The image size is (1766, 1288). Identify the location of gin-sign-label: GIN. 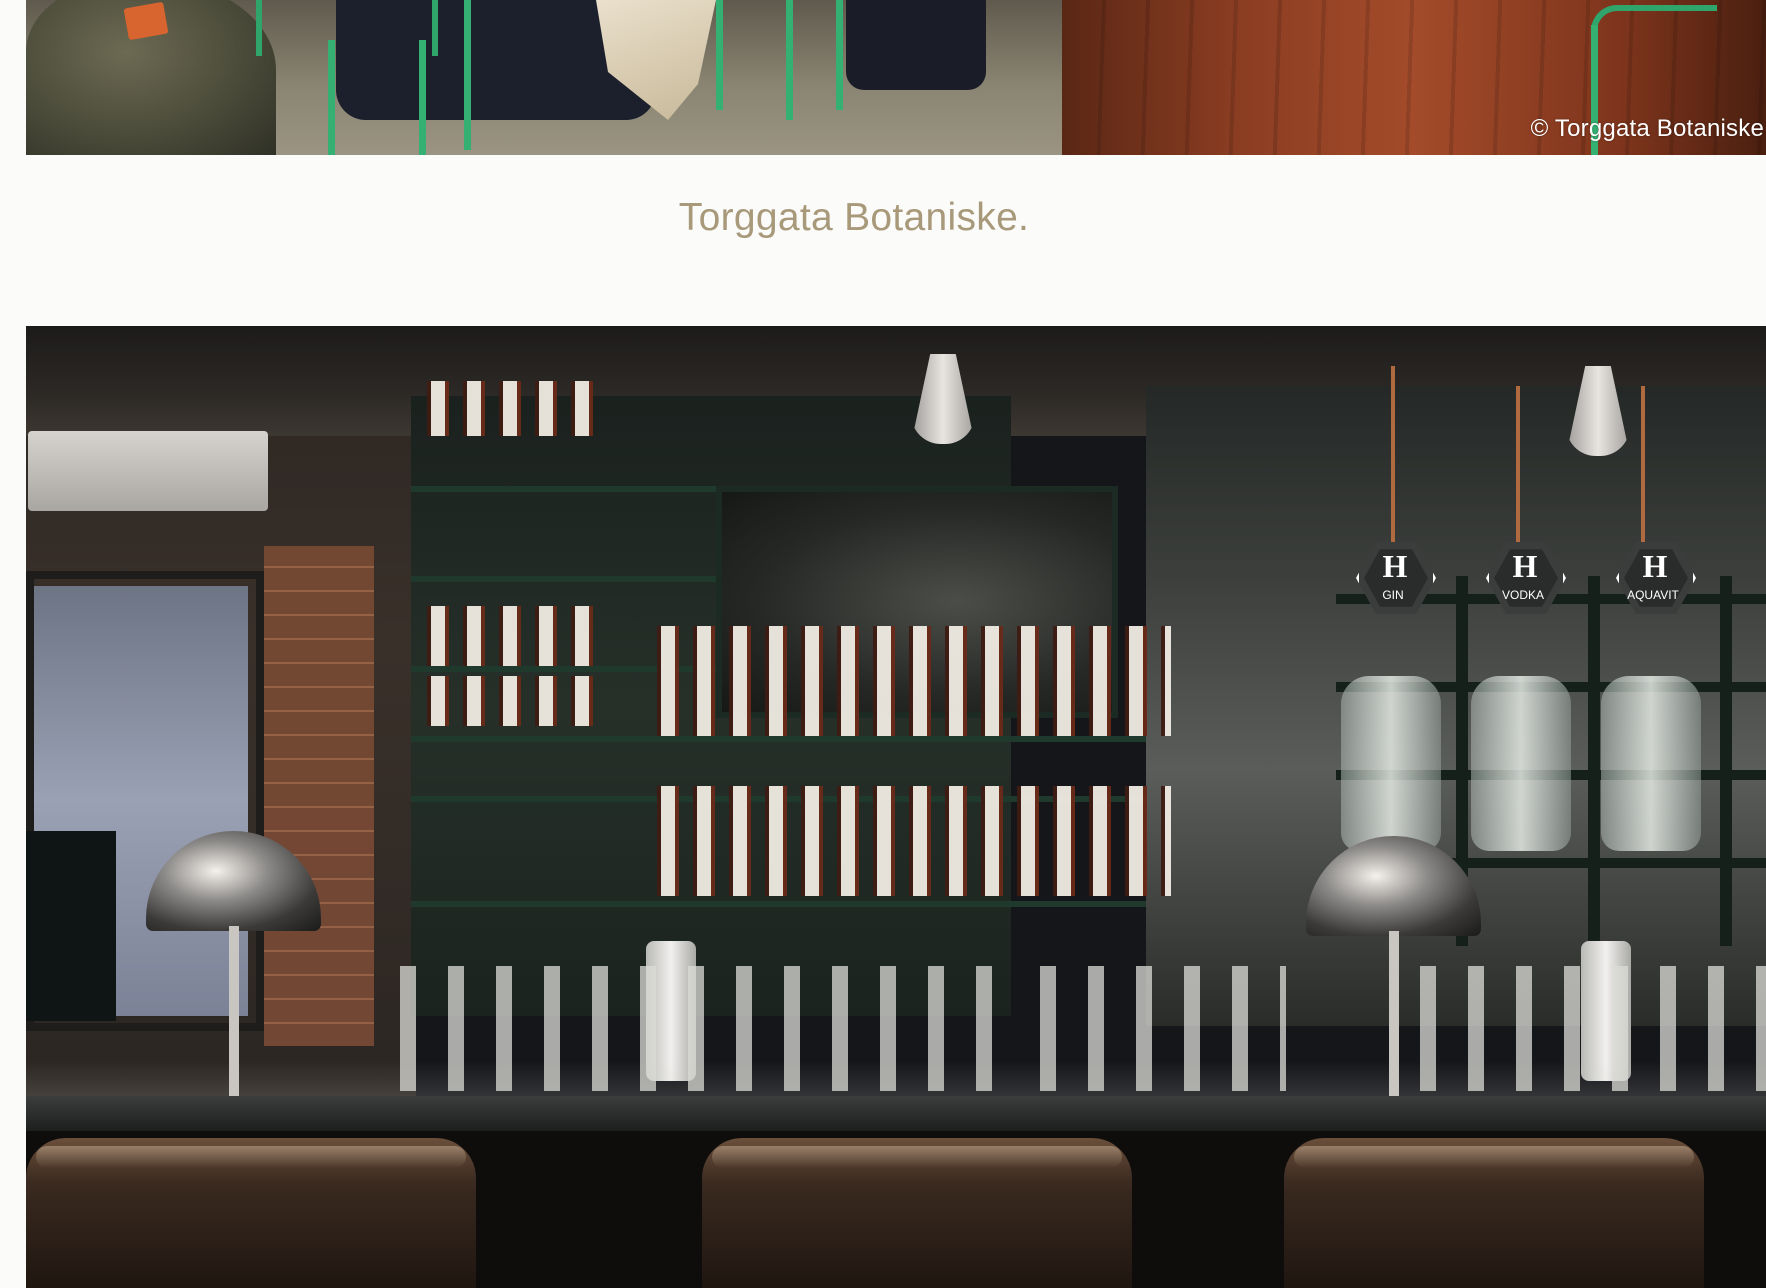
(1393, 595).